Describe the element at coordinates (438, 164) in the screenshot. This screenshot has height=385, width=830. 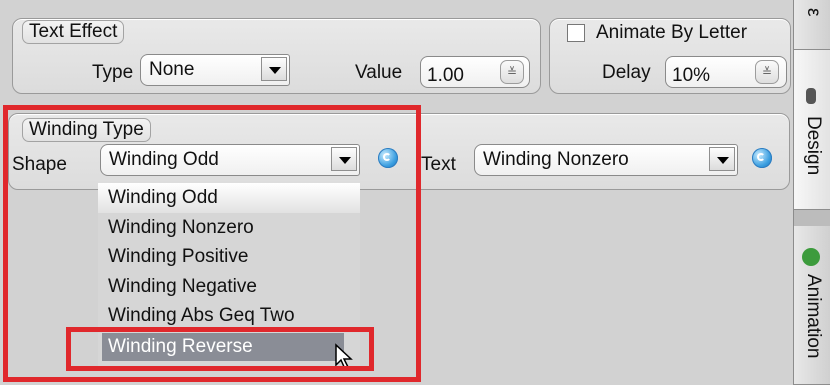
I see `text-label: Text` at that location.